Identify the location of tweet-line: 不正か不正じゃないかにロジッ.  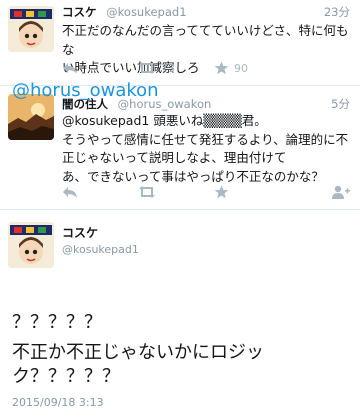
(138, 352).